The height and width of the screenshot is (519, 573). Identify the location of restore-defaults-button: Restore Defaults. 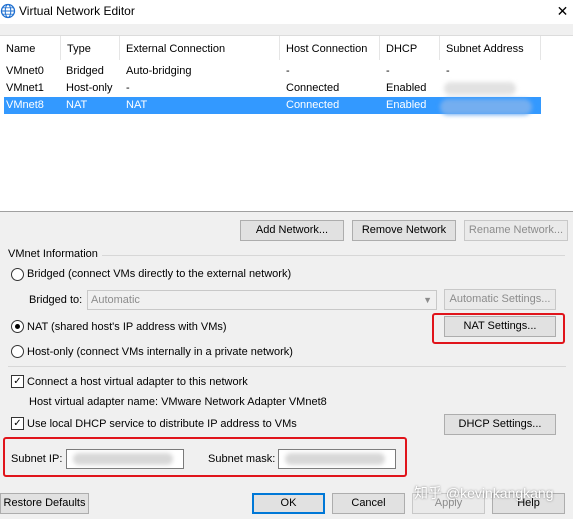
(44, 503).